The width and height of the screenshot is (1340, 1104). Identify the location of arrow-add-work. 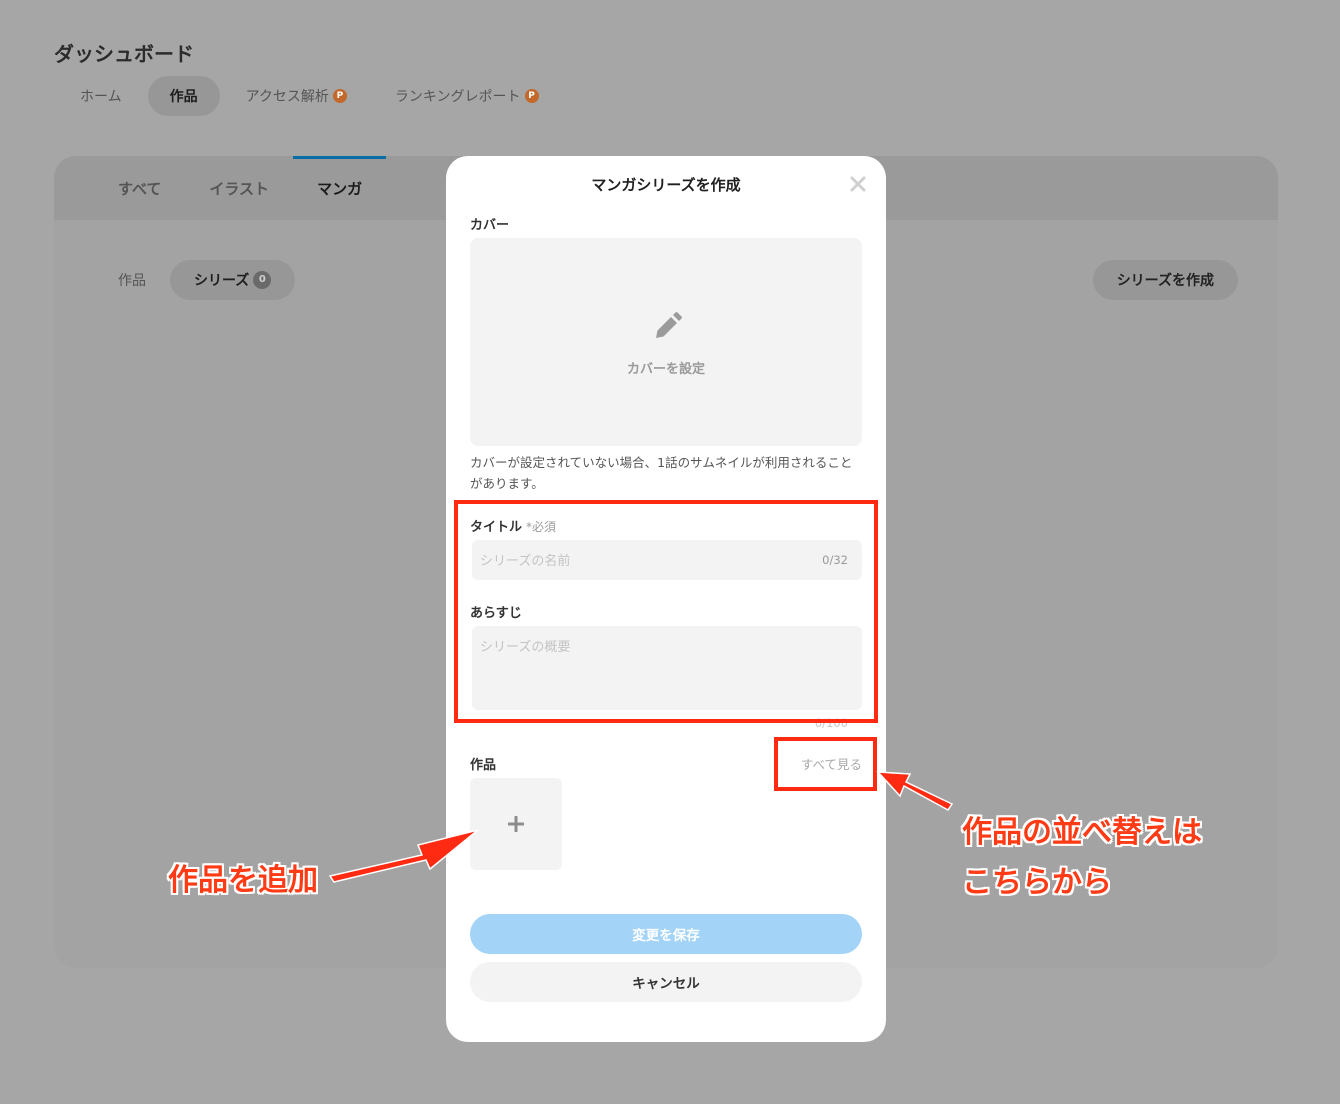
(403, 856).